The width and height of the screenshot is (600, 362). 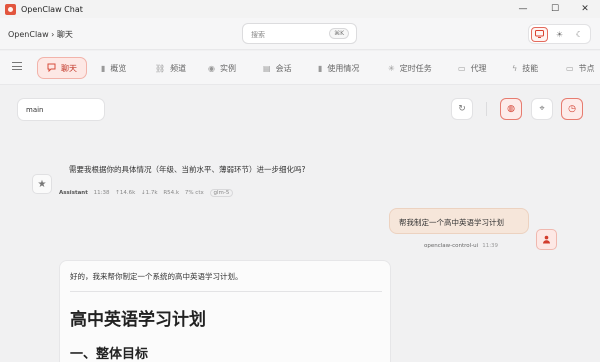 I want to click on tokens-down: ↓1.7k, so click(x=149, y=193).